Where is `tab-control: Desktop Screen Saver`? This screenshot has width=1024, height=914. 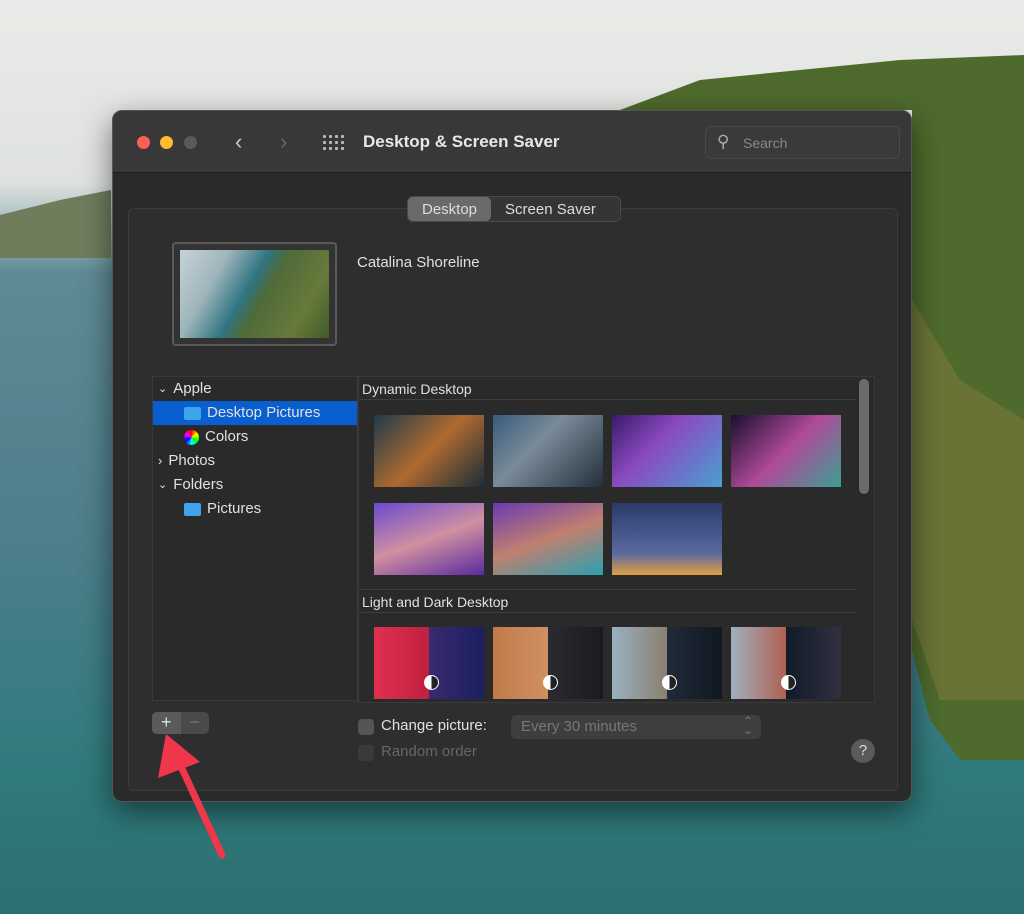
tab-control: Desktop Screen Saver is located at coordinates (514, 209).